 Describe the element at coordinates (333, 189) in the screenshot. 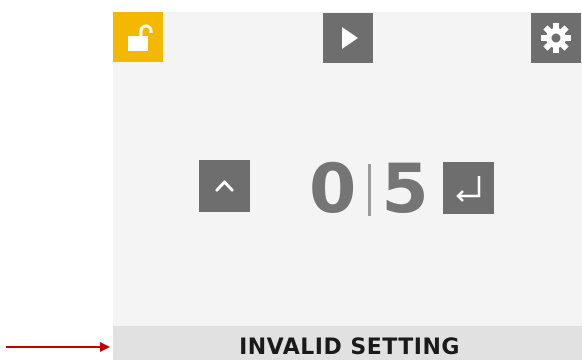

I see `digit-left: 0` at that location.